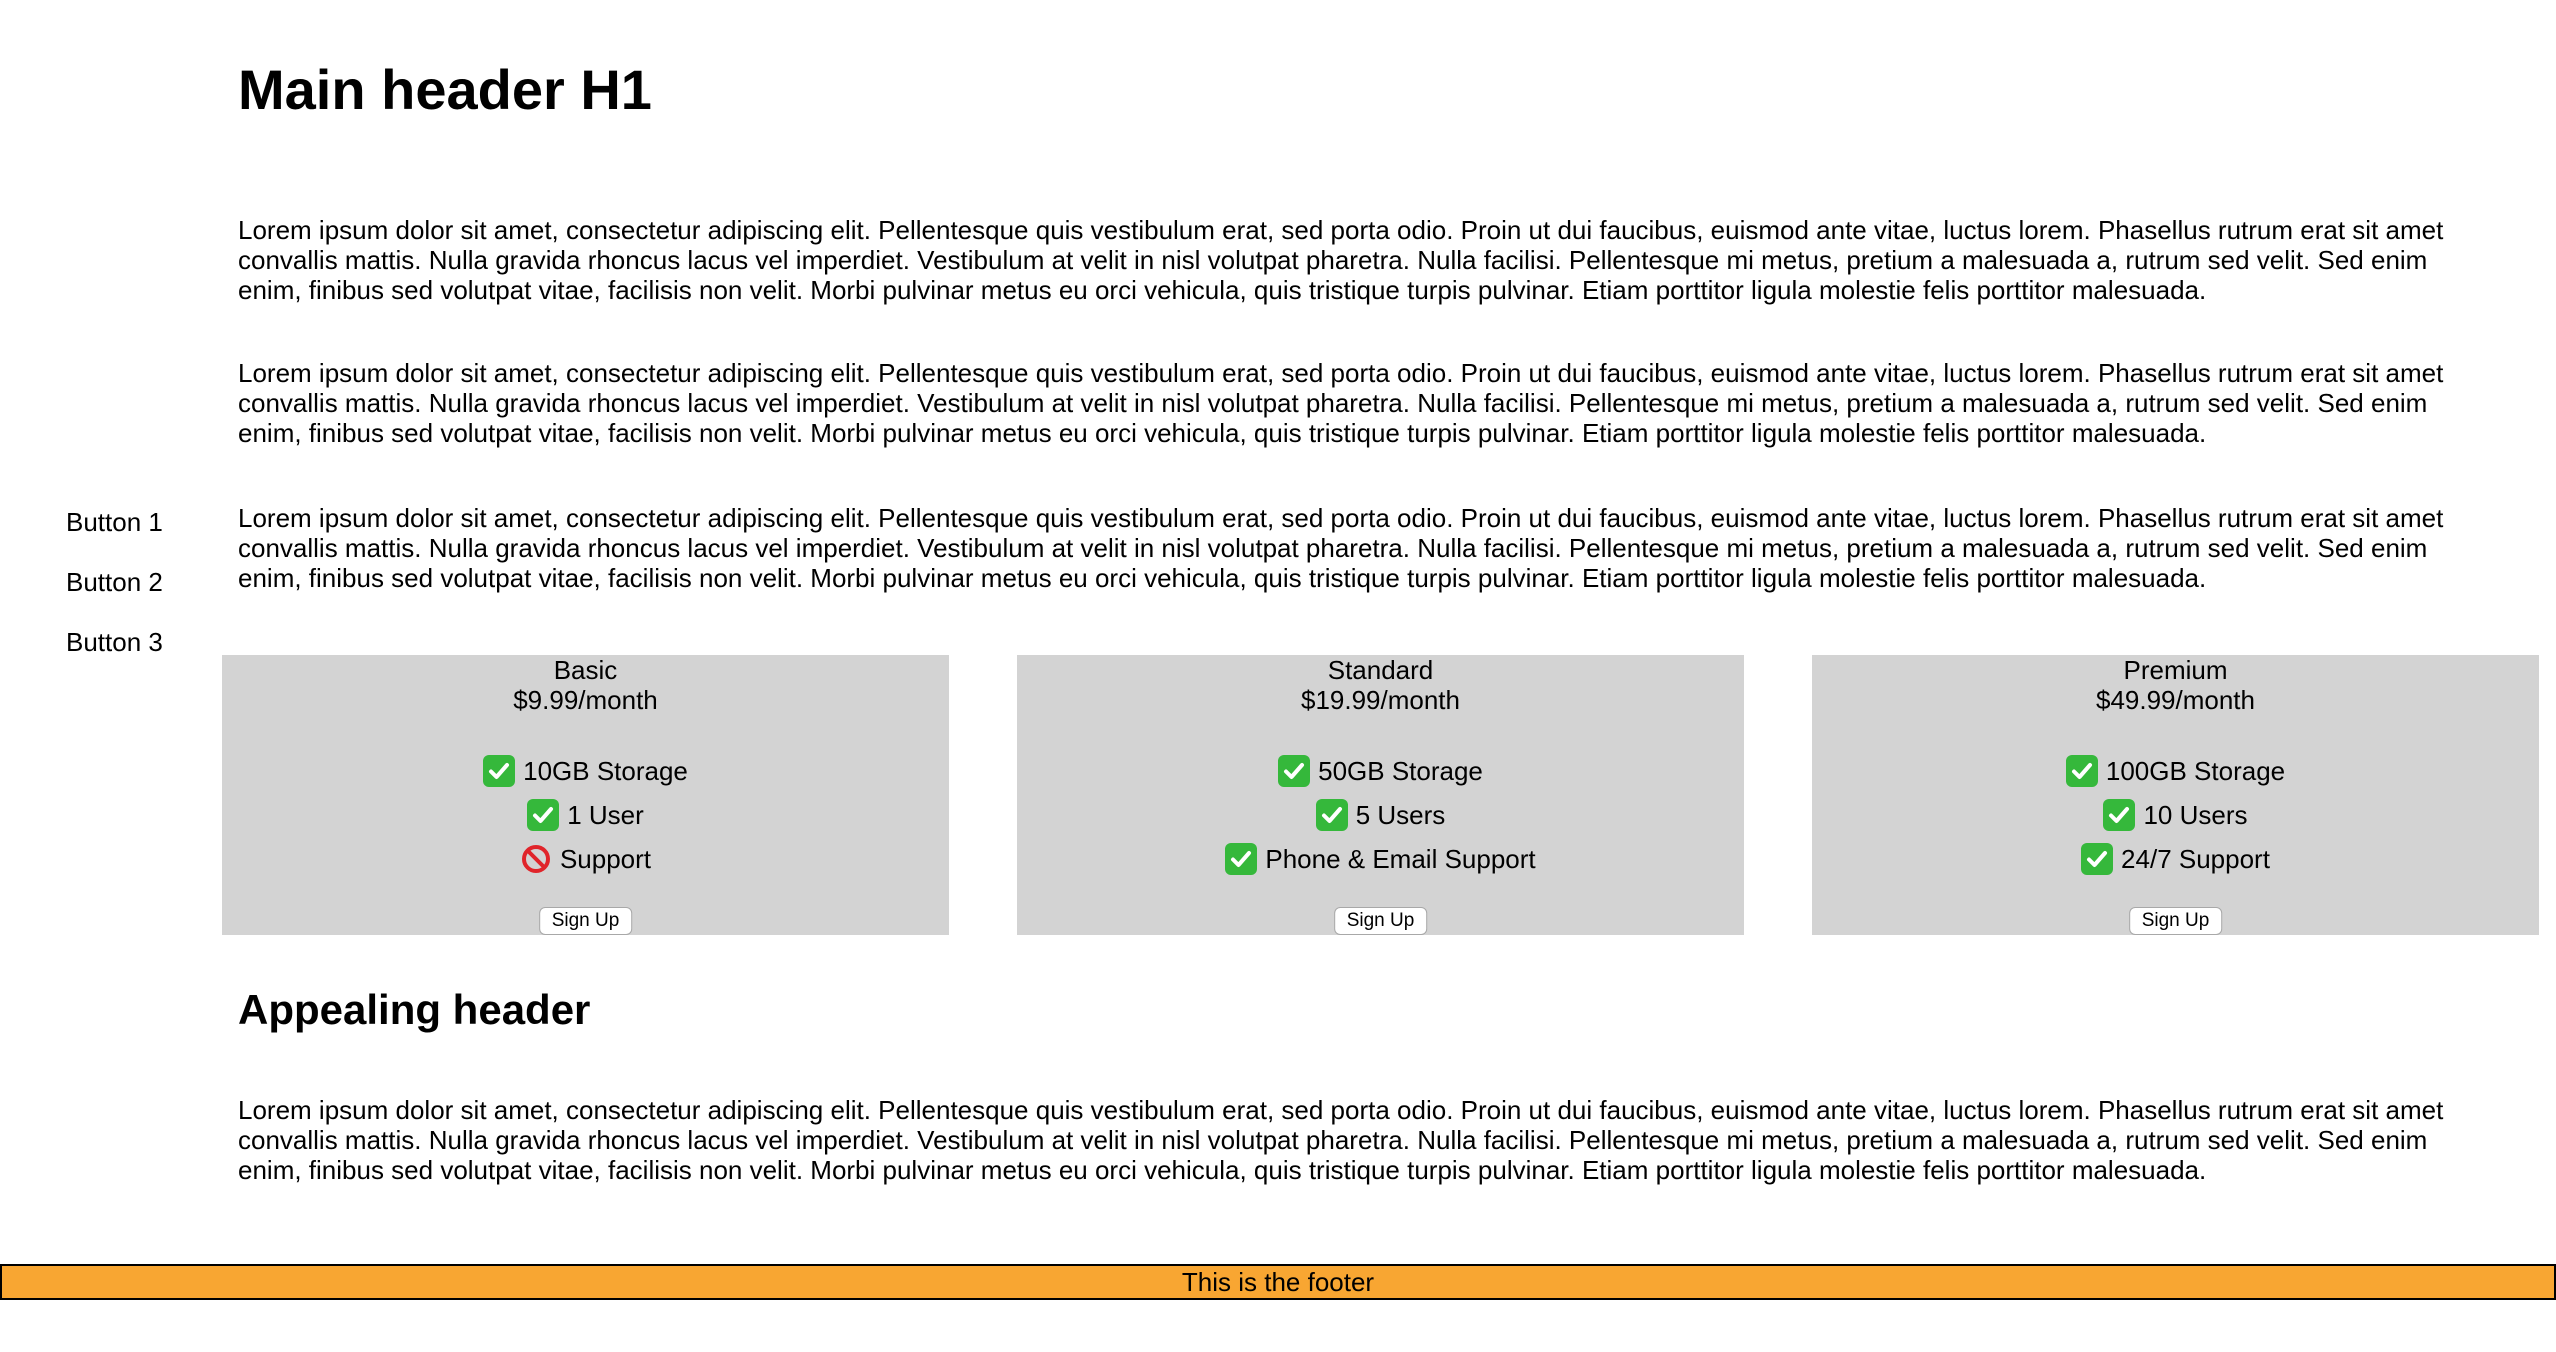 The image size is (2556, 1352). What do you see at coordinates (2195, 771) in the screenshot?
I see `feature-text: 100GB Storage` at bounding box center [2195, 771].